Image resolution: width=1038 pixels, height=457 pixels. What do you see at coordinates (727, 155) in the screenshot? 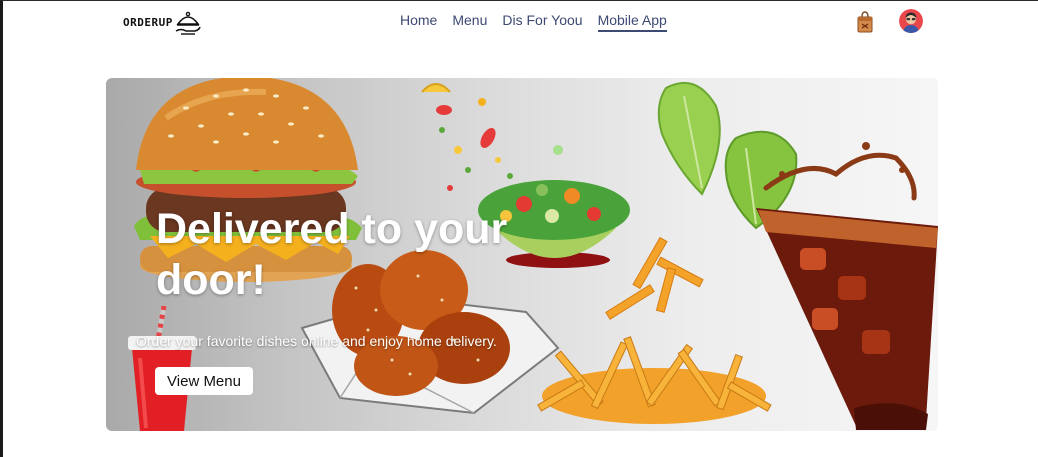
I see `lettuce-image` at bounding box center [727, 155].